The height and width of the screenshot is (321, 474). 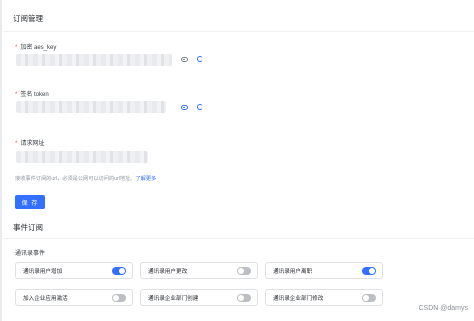 I want to click on event-label: 通讯录用户增加, so click(x=43, y=272).